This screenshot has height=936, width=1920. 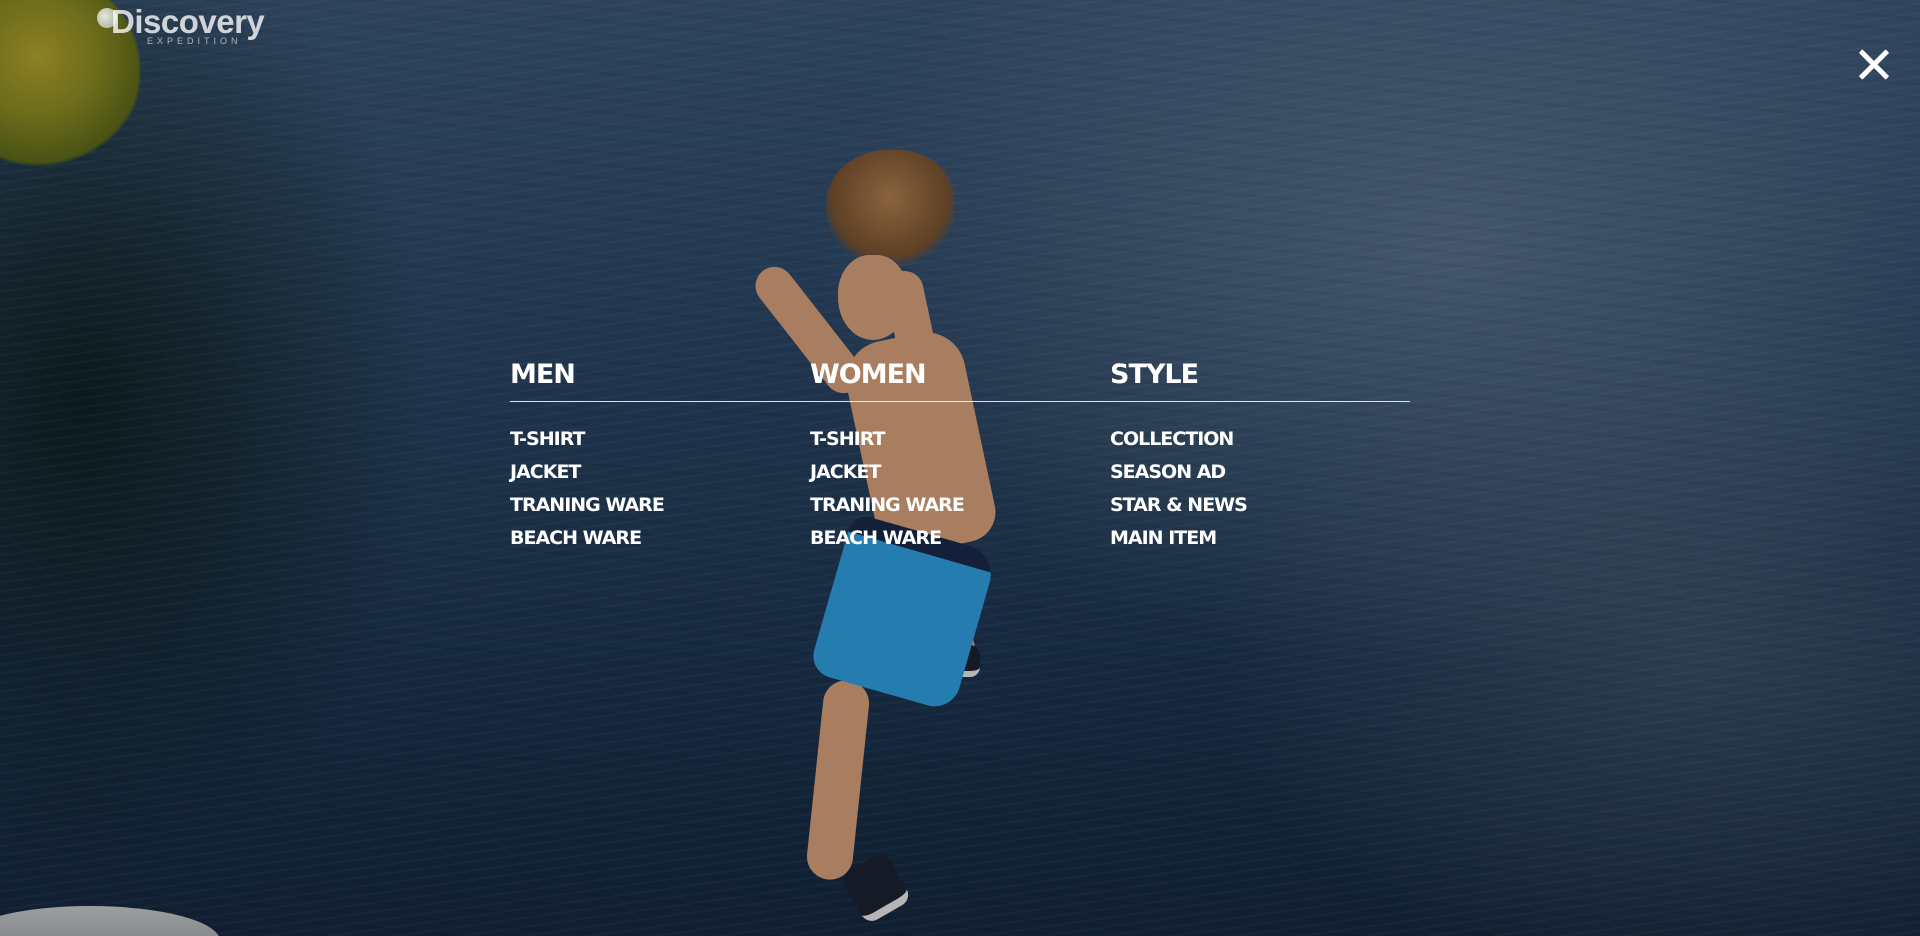 What do you see at coordinates (1874, 65) in the screenshot?
I see `close-icon` at bounding box center [1874, 65].